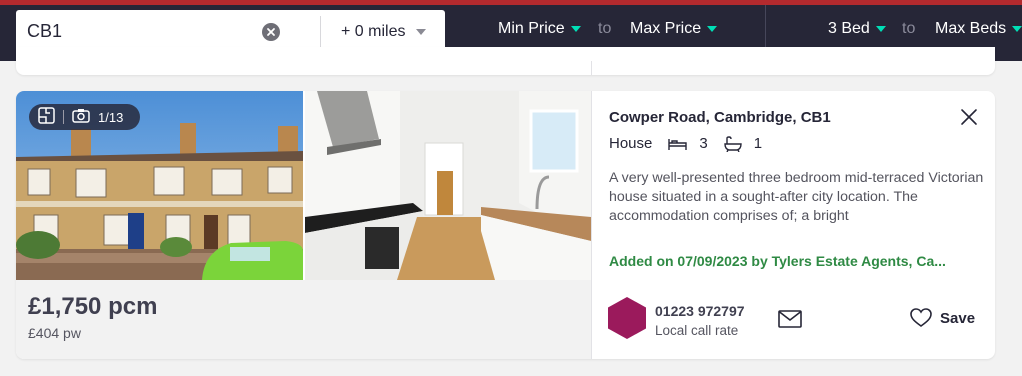 This screenshot has width=1022, height=376. I want to click on max-price-select: Max Price, so click(674, 29).